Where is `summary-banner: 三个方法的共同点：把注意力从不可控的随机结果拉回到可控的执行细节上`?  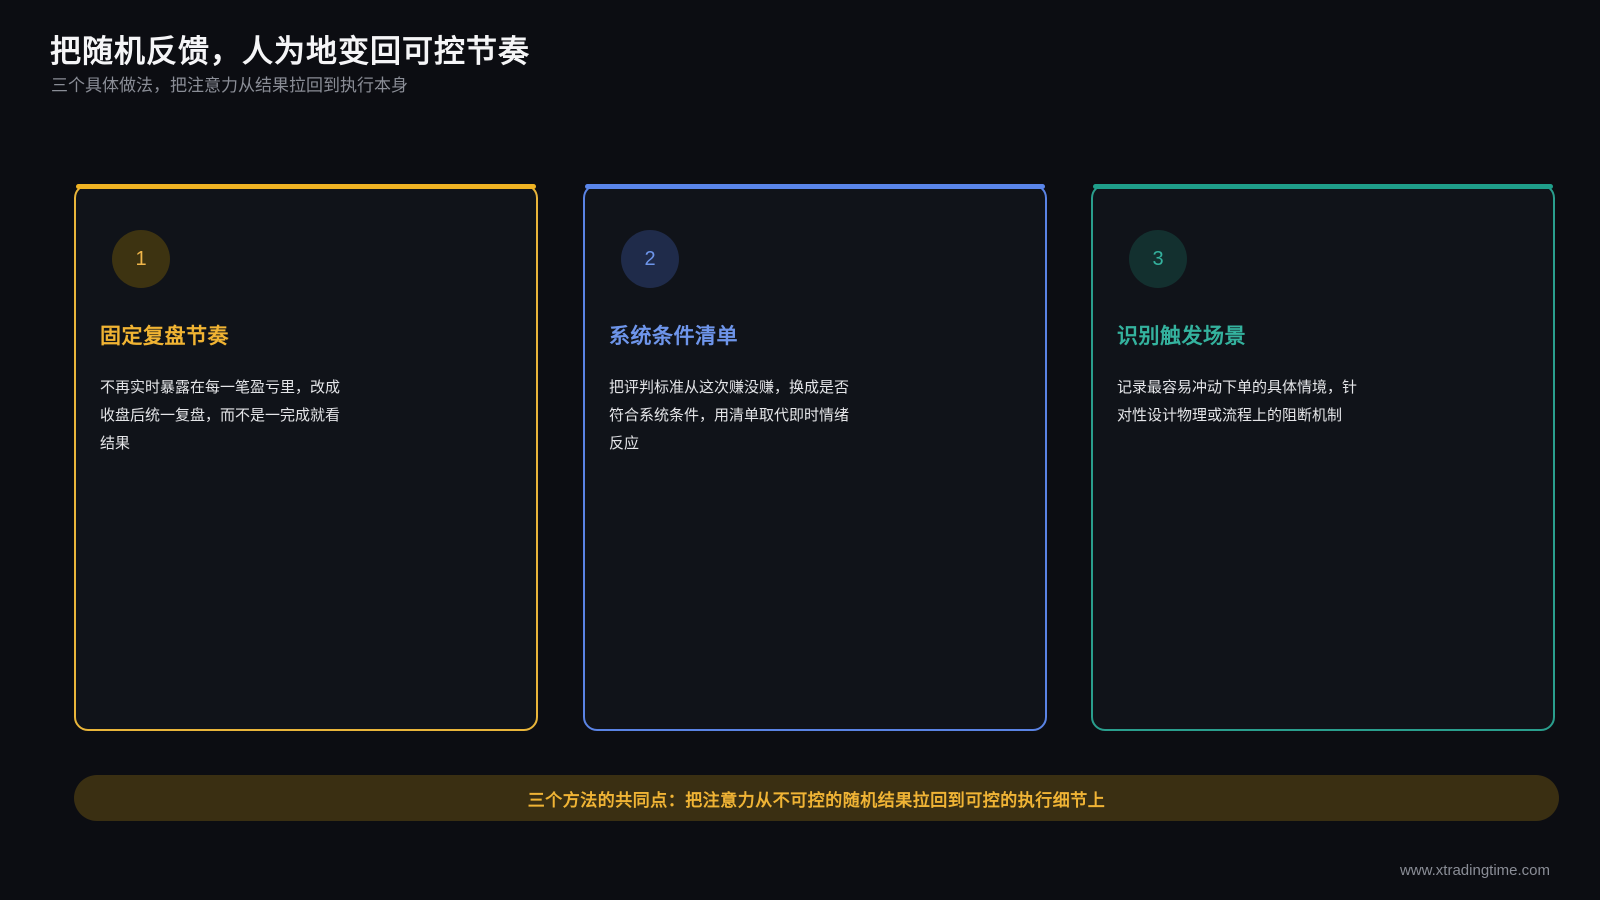
summary-banner: 三个方法的共同点：把注意力从不可控的随机结果拉回到可控的执行细节上 is located at coordinates (816, 798).